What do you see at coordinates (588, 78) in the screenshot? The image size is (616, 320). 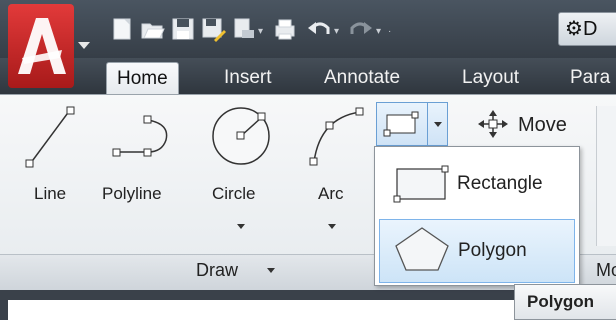 I see `tab-parametric: Para` at bounding box center [588, 78].